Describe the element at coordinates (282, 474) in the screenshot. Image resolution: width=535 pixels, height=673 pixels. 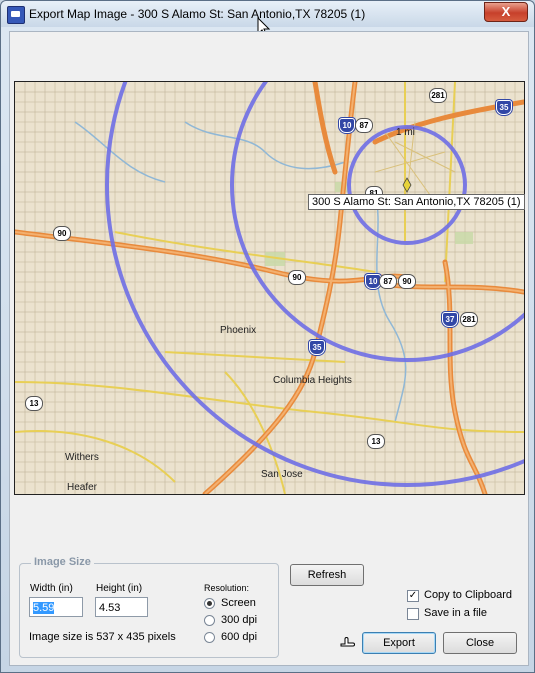
I see `map-place-label: San Jose` at that location.